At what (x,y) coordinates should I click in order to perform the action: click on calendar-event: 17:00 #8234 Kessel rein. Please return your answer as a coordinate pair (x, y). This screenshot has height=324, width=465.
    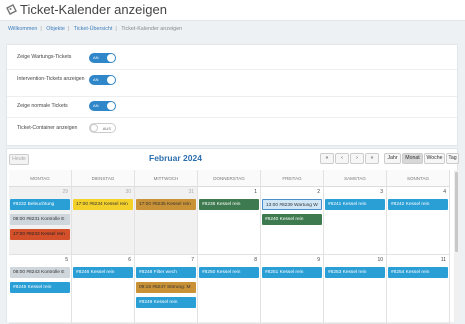
    Looking at the image, I should click on (103, 204).